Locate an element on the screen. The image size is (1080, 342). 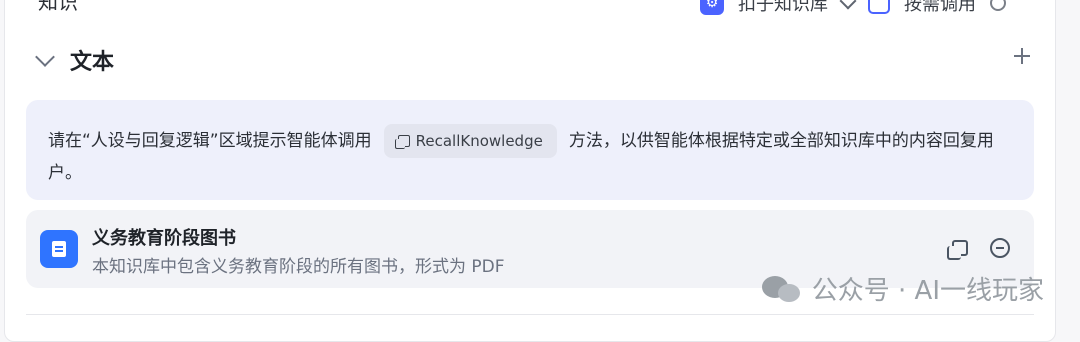
item-actions is located at coordinates (978, 249).